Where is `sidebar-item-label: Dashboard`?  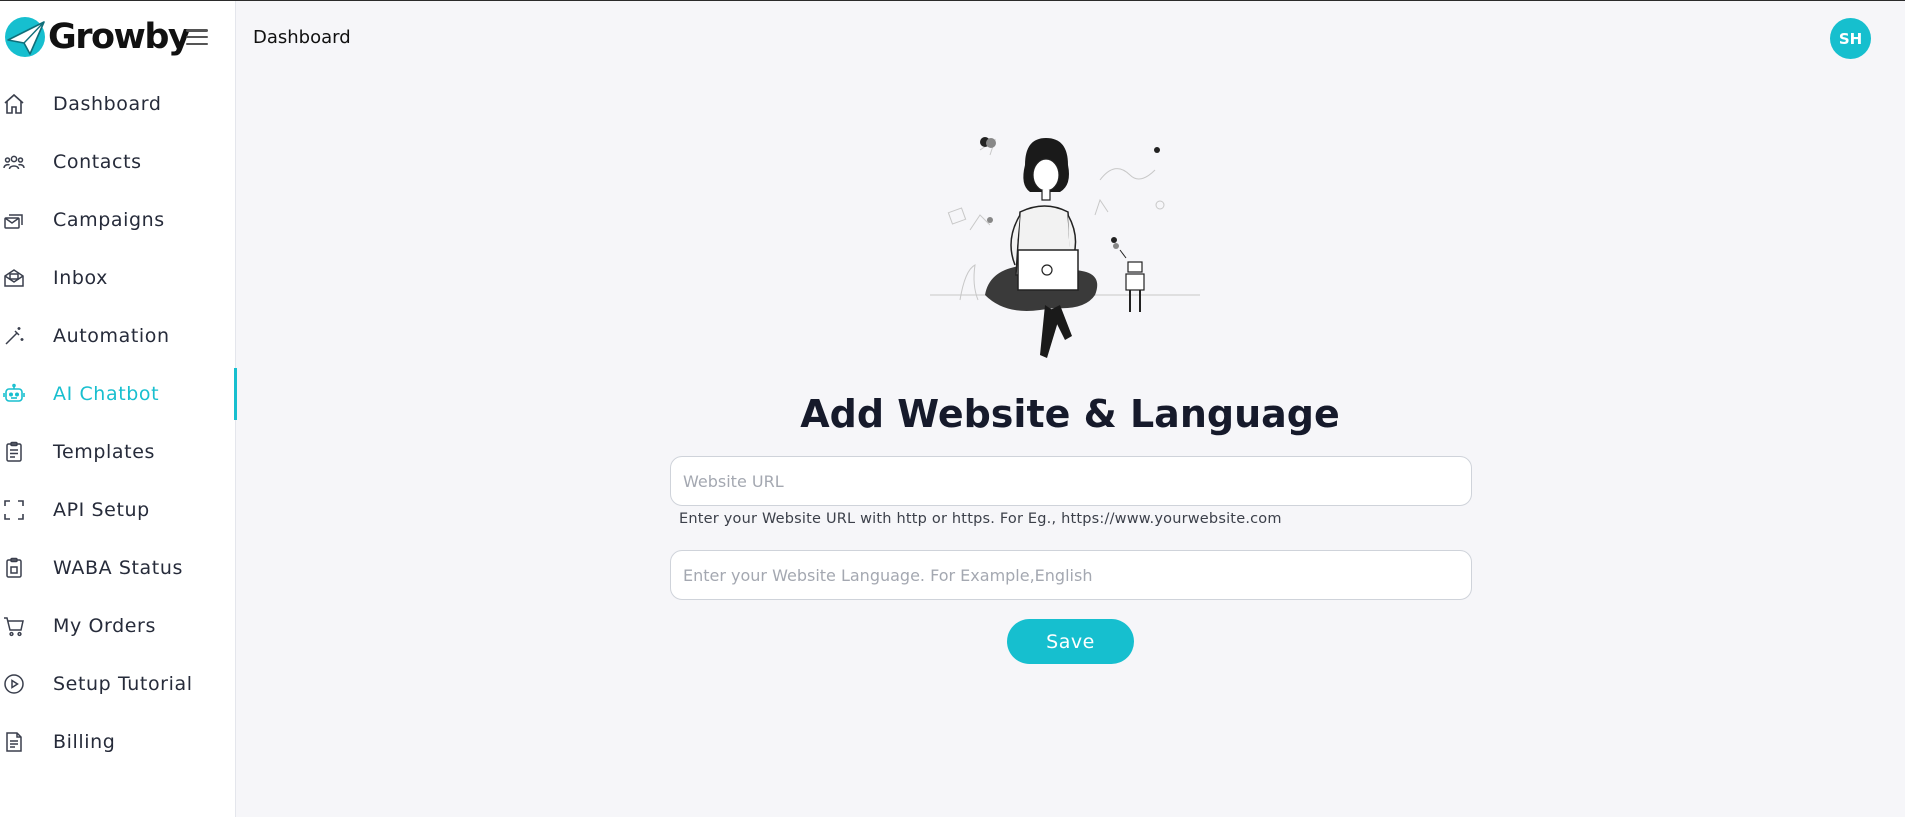 sidebar-item-label: Dashboard is located at coordinates (107, 104).